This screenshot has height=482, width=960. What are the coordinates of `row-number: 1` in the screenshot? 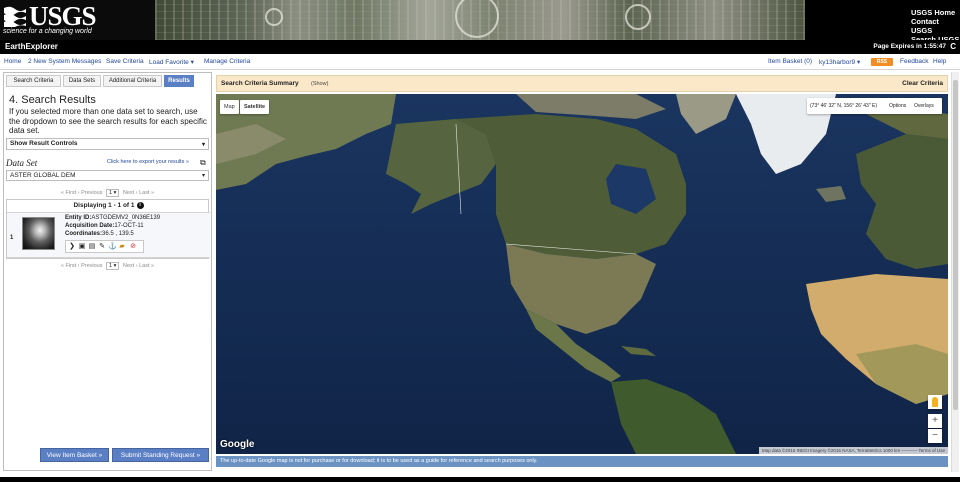 It's located at (12, 238).